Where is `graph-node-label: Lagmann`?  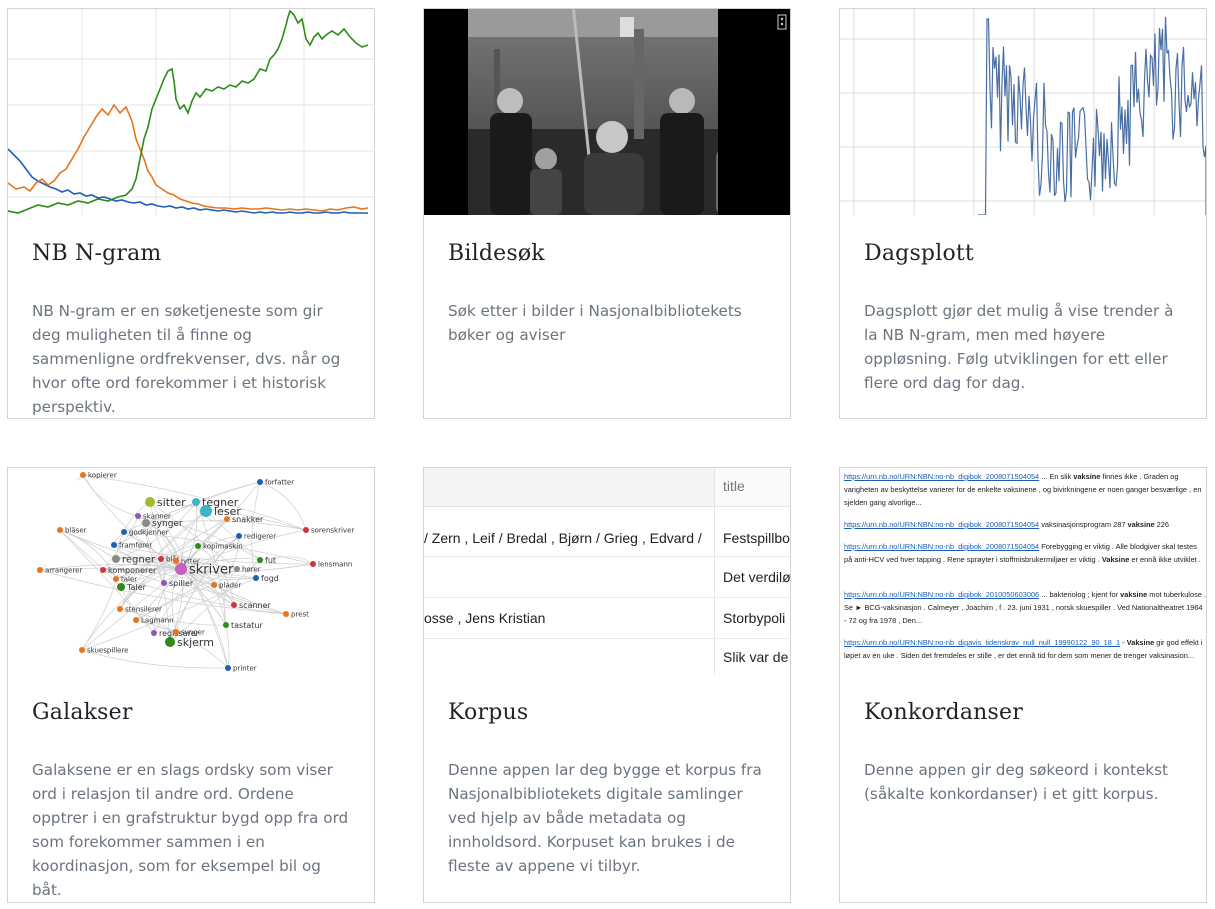 graph-node-label: Lagmann is located at coordinates (157, 620).